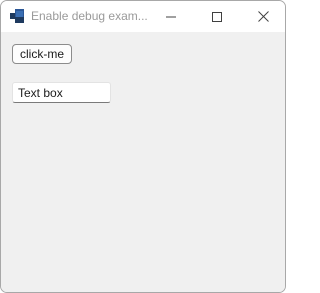 The image size is (320, 293). I want to click on close-button, so click(262, 16).